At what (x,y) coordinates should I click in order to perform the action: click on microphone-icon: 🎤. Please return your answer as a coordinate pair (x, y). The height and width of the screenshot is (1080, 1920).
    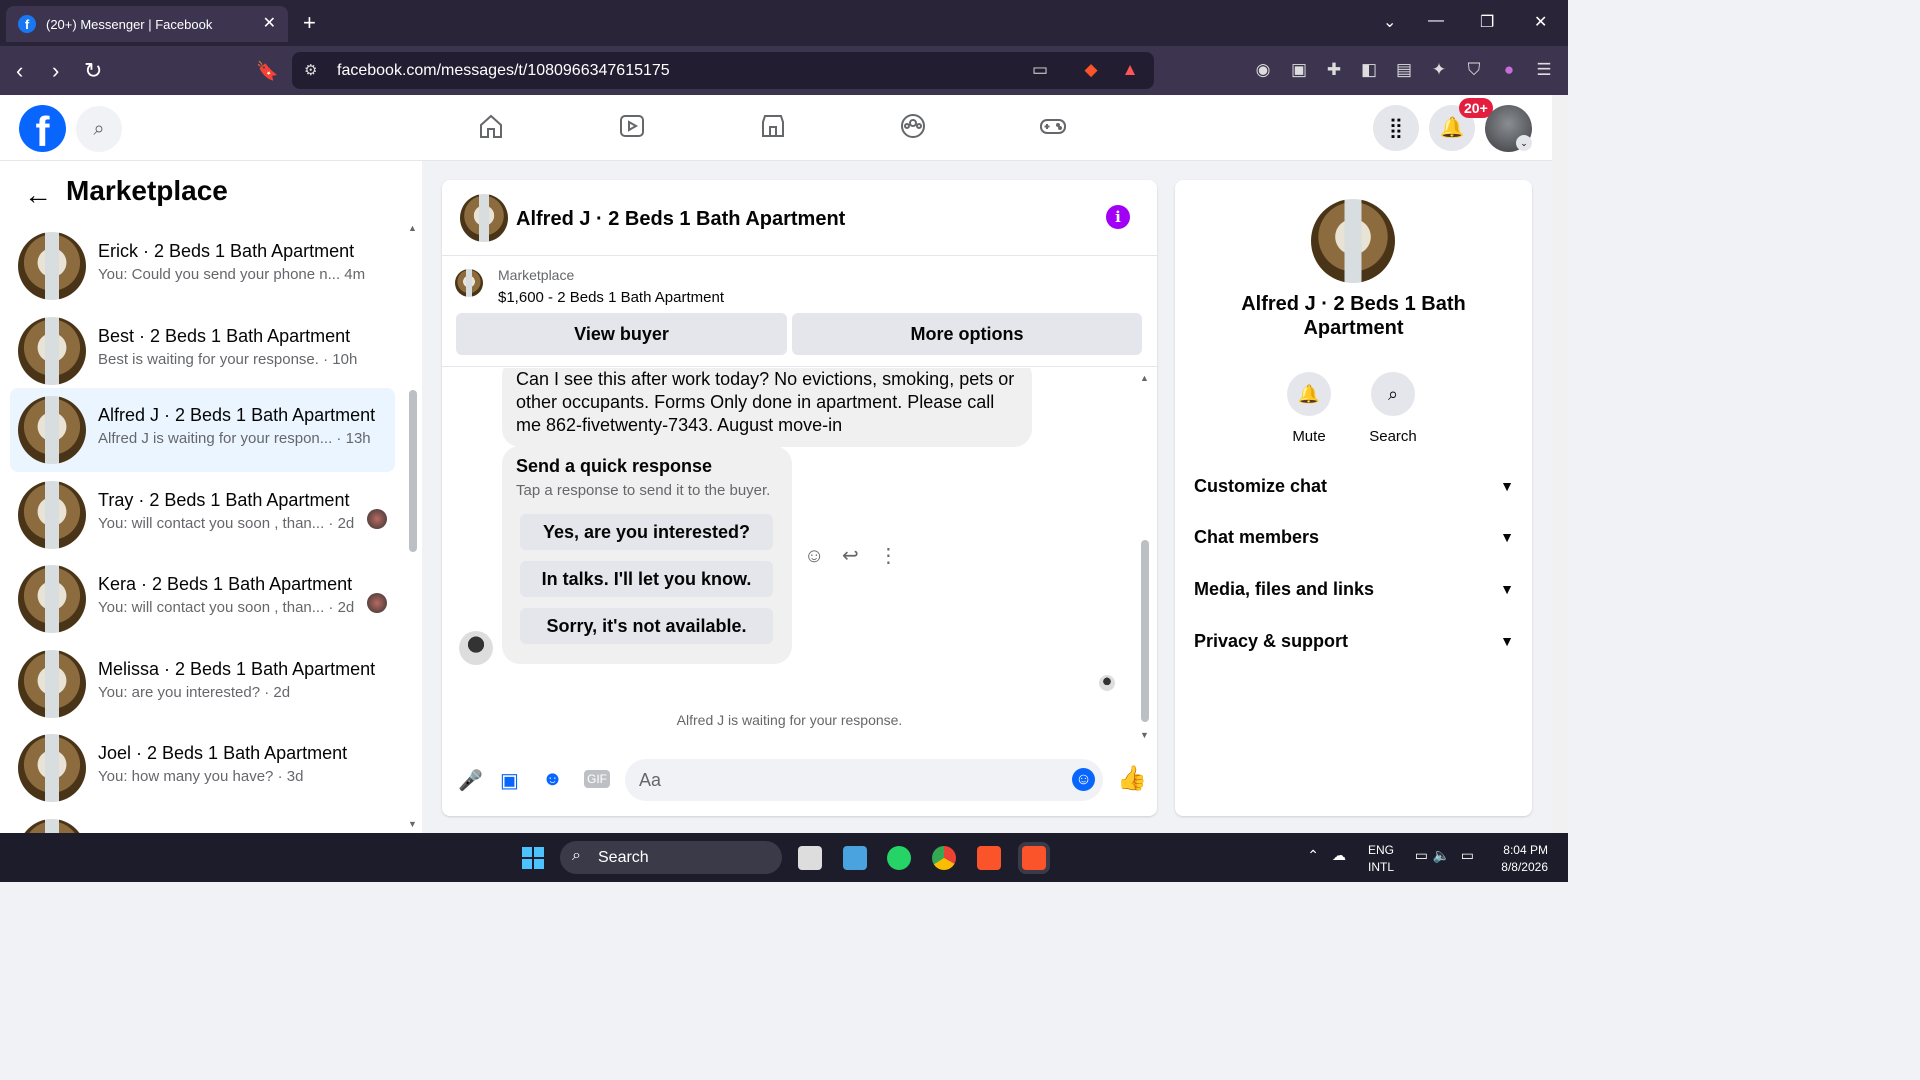
    Looking at the image, I should click on (470, 780).